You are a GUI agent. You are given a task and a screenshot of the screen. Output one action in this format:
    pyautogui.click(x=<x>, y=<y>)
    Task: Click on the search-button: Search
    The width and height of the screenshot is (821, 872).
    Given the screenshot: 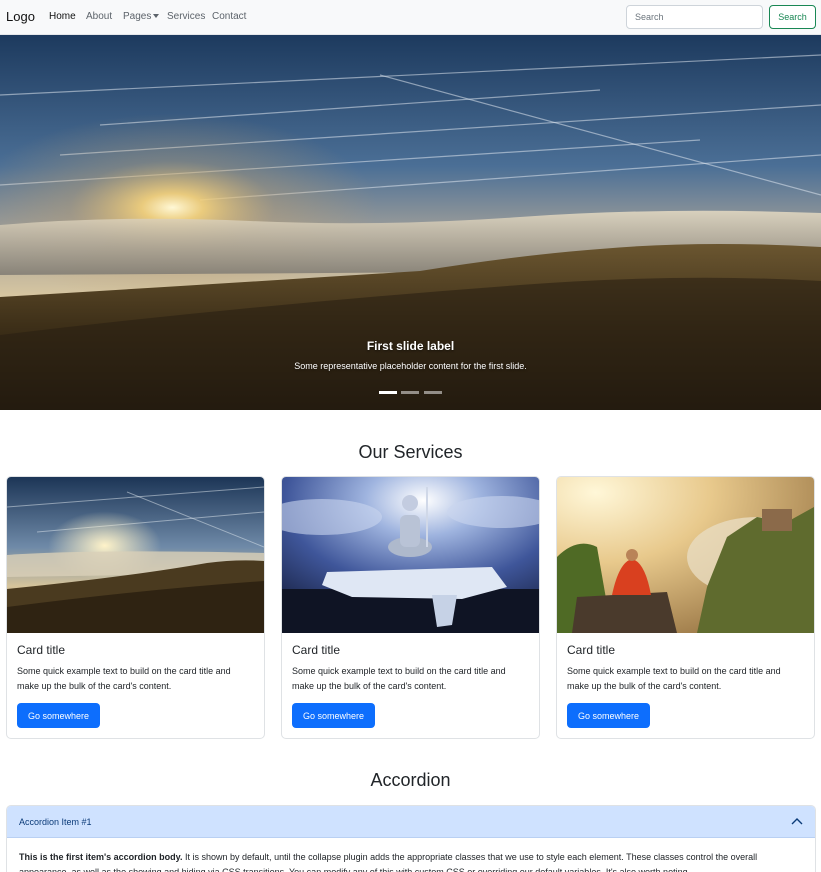 What is the action you would take?
    pyautogui.click(x=792, y=17)
    